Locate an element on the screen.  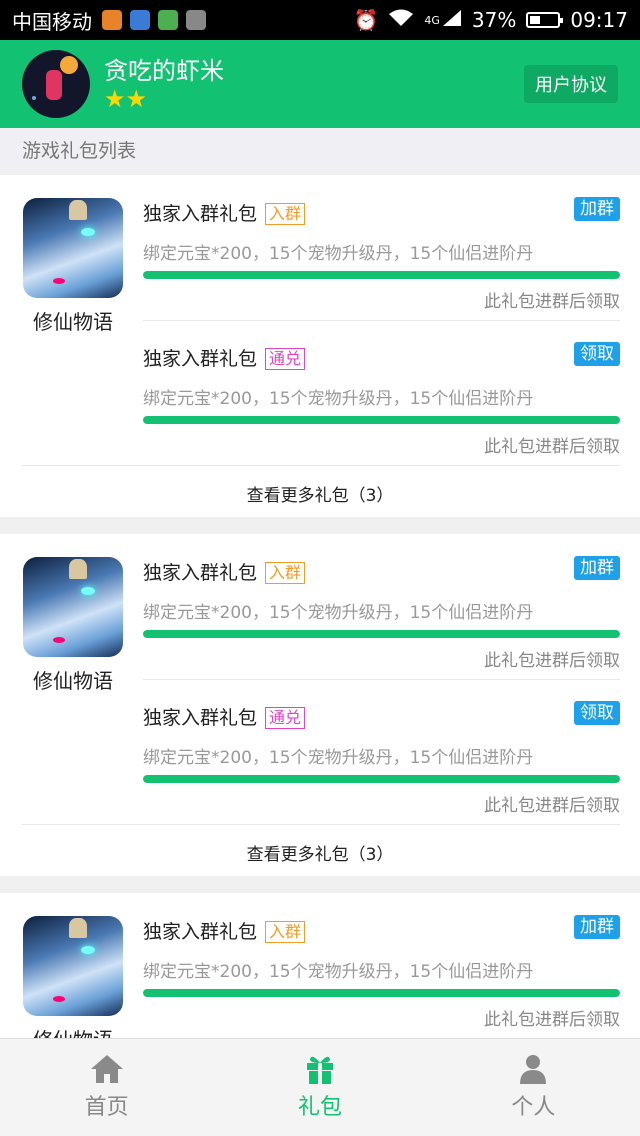
wifi-icon is located at coordinates (401, 20).